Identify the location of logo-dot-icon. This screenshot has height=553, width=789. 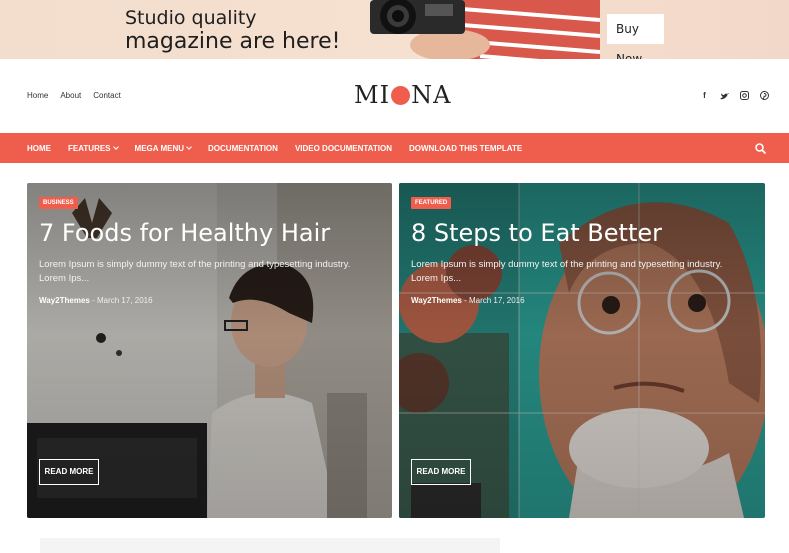
(401, 95).